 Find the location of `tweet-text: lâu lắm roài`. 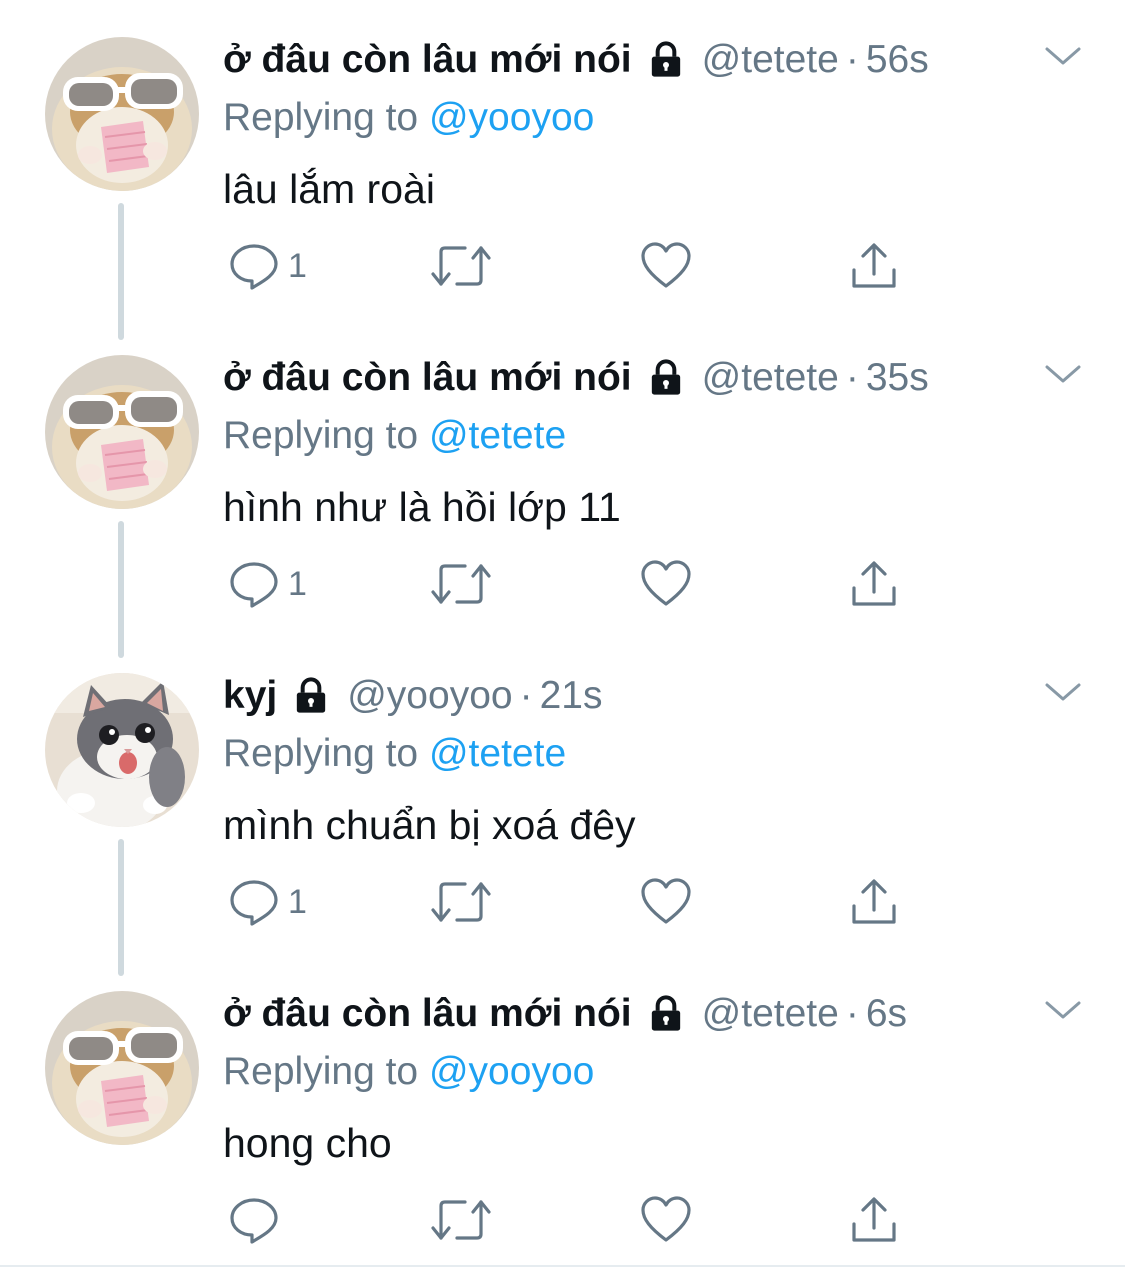

tweet-text: lâu lắm roài is located at coordinates (329, 189).